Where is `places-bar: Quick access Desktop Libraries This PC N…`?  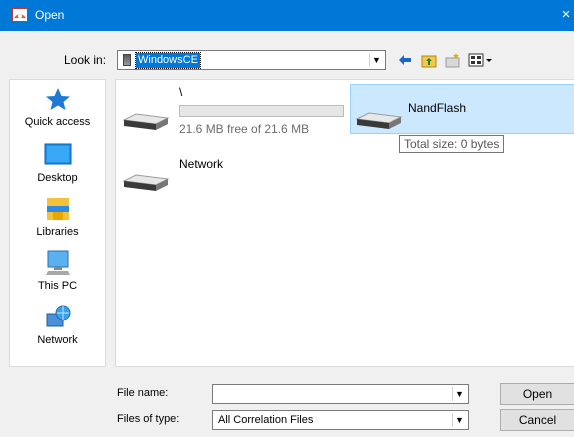
places-bar: Quick access Desktop Libraries This PC N… is located at coordinates (57, 223).